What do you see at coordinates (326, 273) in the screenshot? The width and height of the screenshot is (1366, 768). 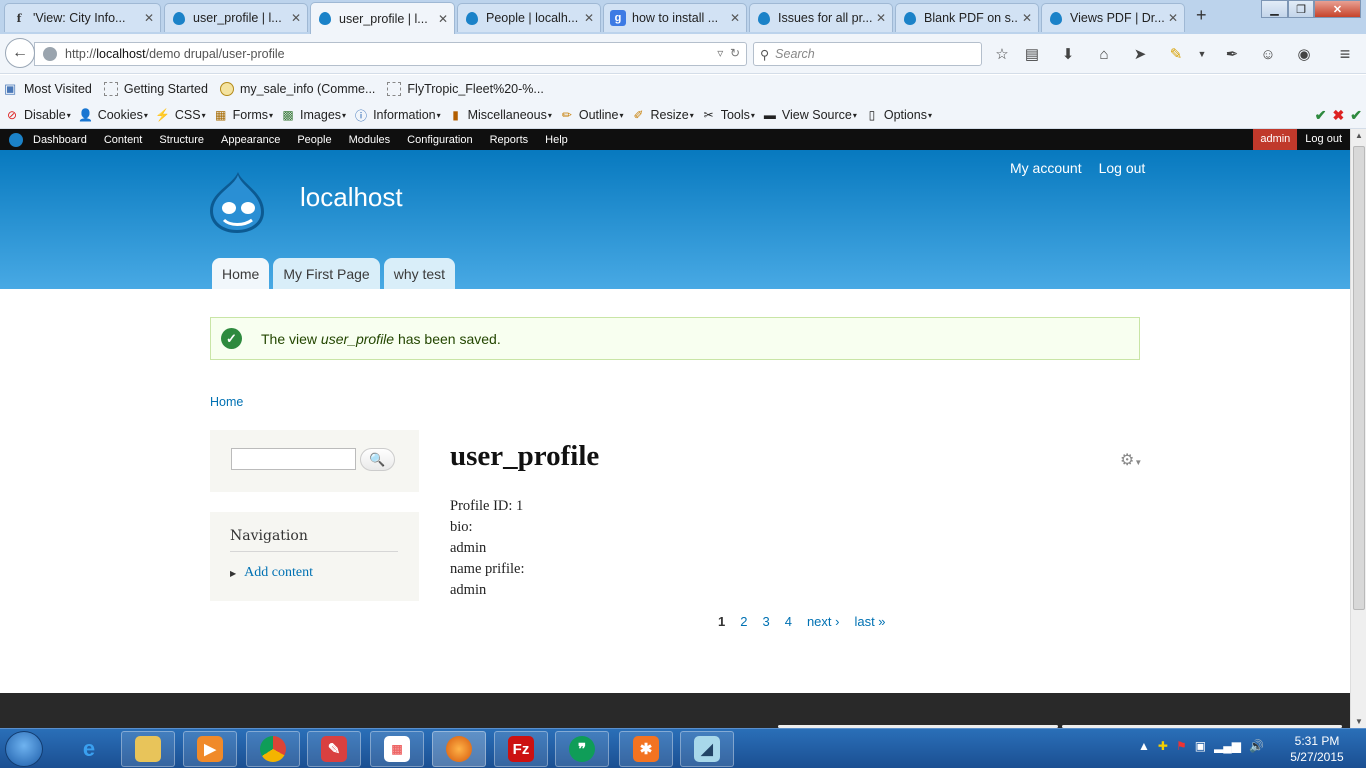 I see `main-menu-my-first-page: My First Page` at bounding box center [326, 273].